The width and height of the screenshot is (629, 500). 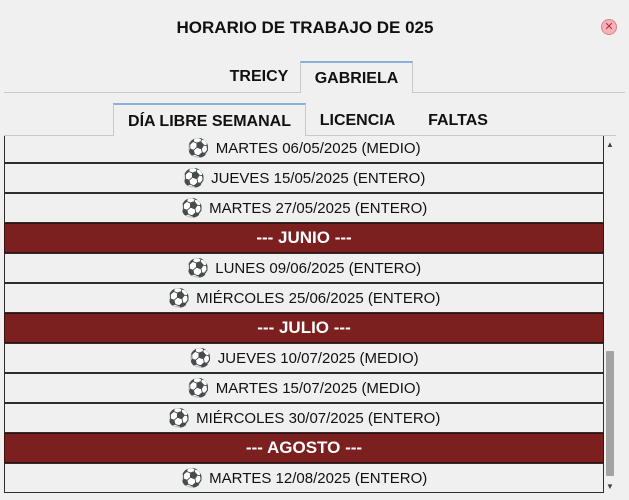 What do you see at coordinates (318, 298) in the screenshot?
I see `day-off-label: MIÉRCOLES 25/06/2025 (ENTERO)` at bounding box center [318, 298].